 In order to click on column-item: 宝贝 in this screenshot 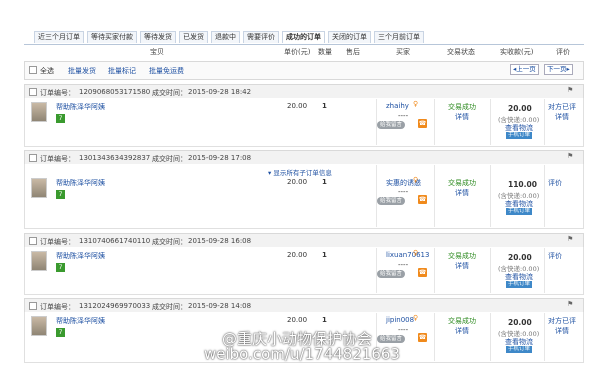, I will do `click(157, 52)`.